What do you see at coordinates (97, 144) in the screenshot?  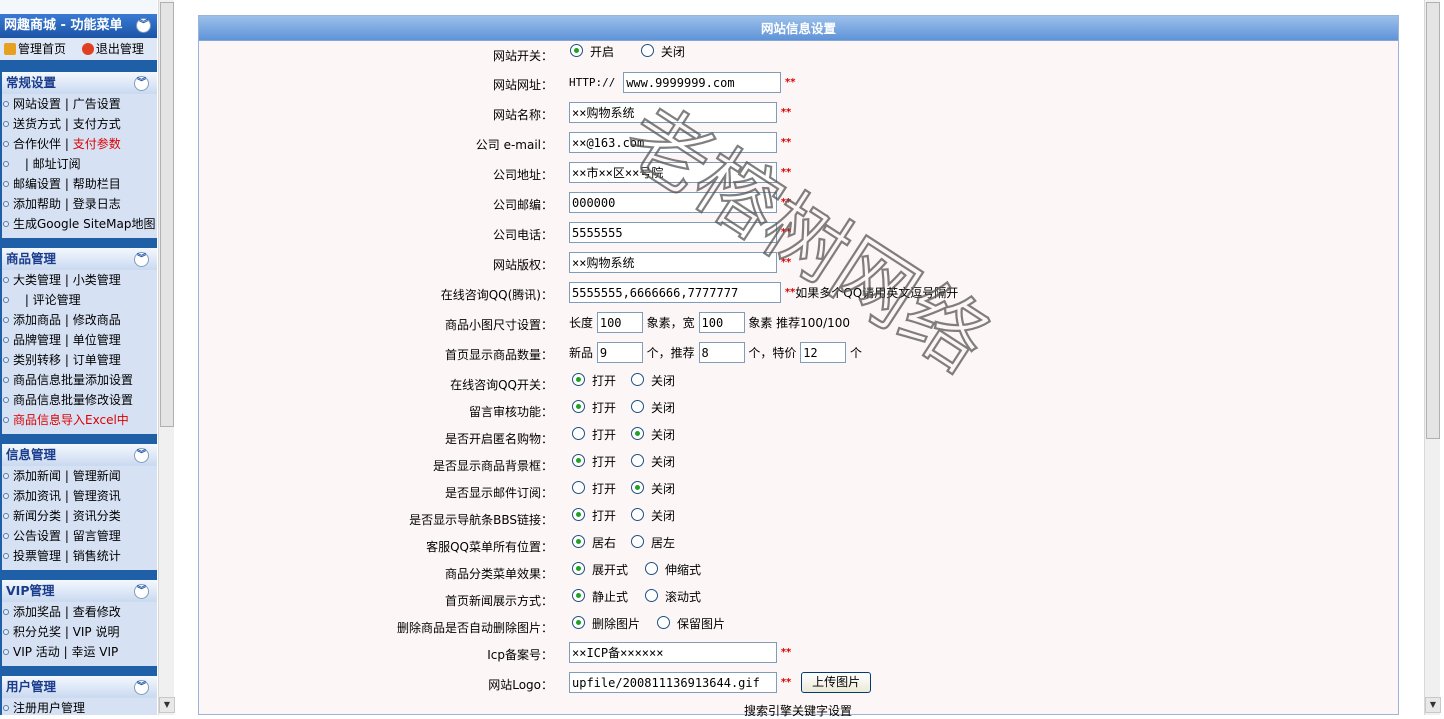 I see `menu-item-link: 支付参数` at bounding box center [97, 144].